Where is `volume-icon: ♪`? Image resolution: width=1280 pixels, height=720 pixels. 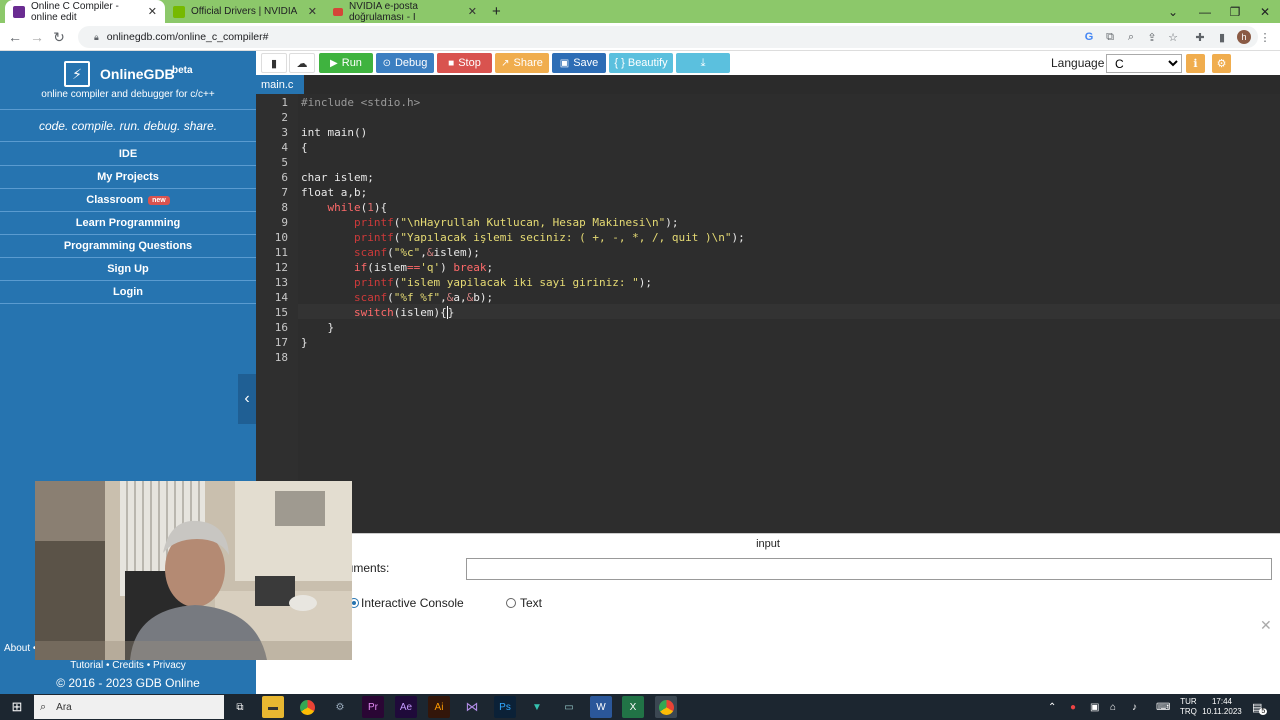
volume-icon: ♪ is located at coordinates (1134, 707).